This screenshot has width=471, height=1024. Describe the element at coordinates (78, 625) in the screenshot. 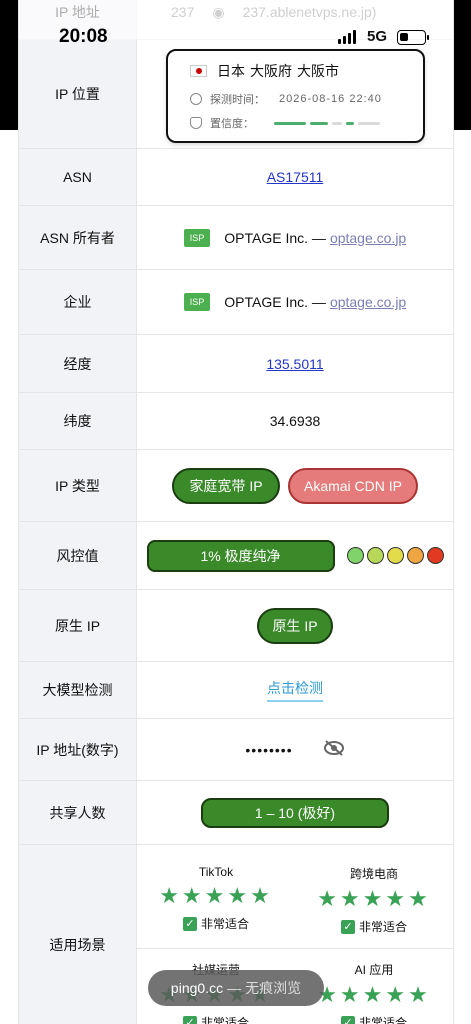

I see `row-label: 原生 IP` at that location.